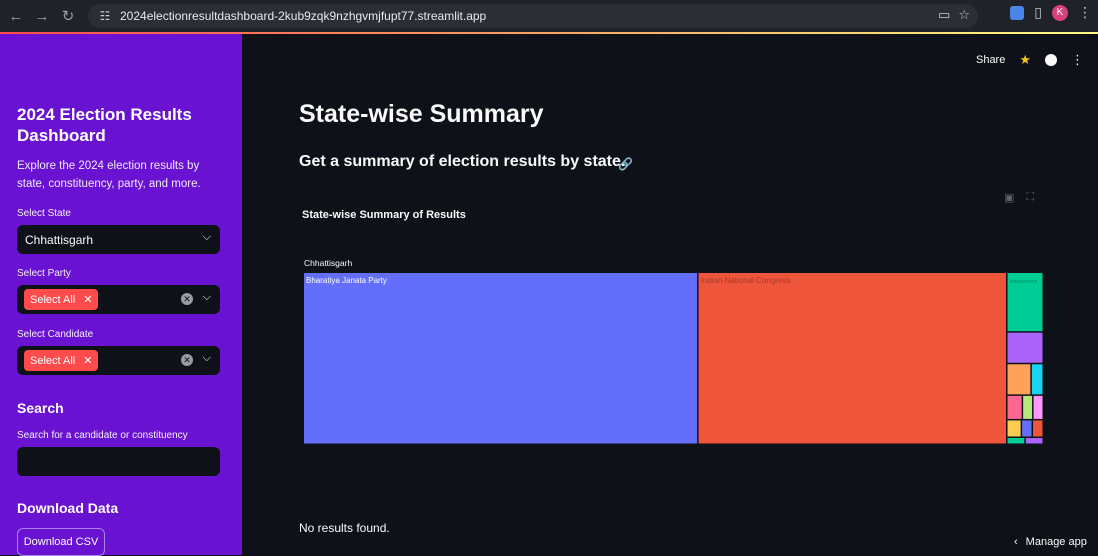  I want to click on candidate-label: Select Candidate, so click(55, 334).